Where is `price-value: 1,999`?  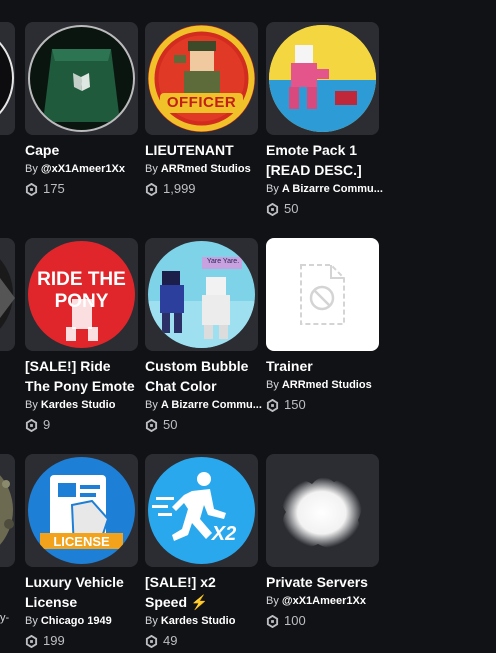 price-value: 1,999 is located at coordinates (179, 188).